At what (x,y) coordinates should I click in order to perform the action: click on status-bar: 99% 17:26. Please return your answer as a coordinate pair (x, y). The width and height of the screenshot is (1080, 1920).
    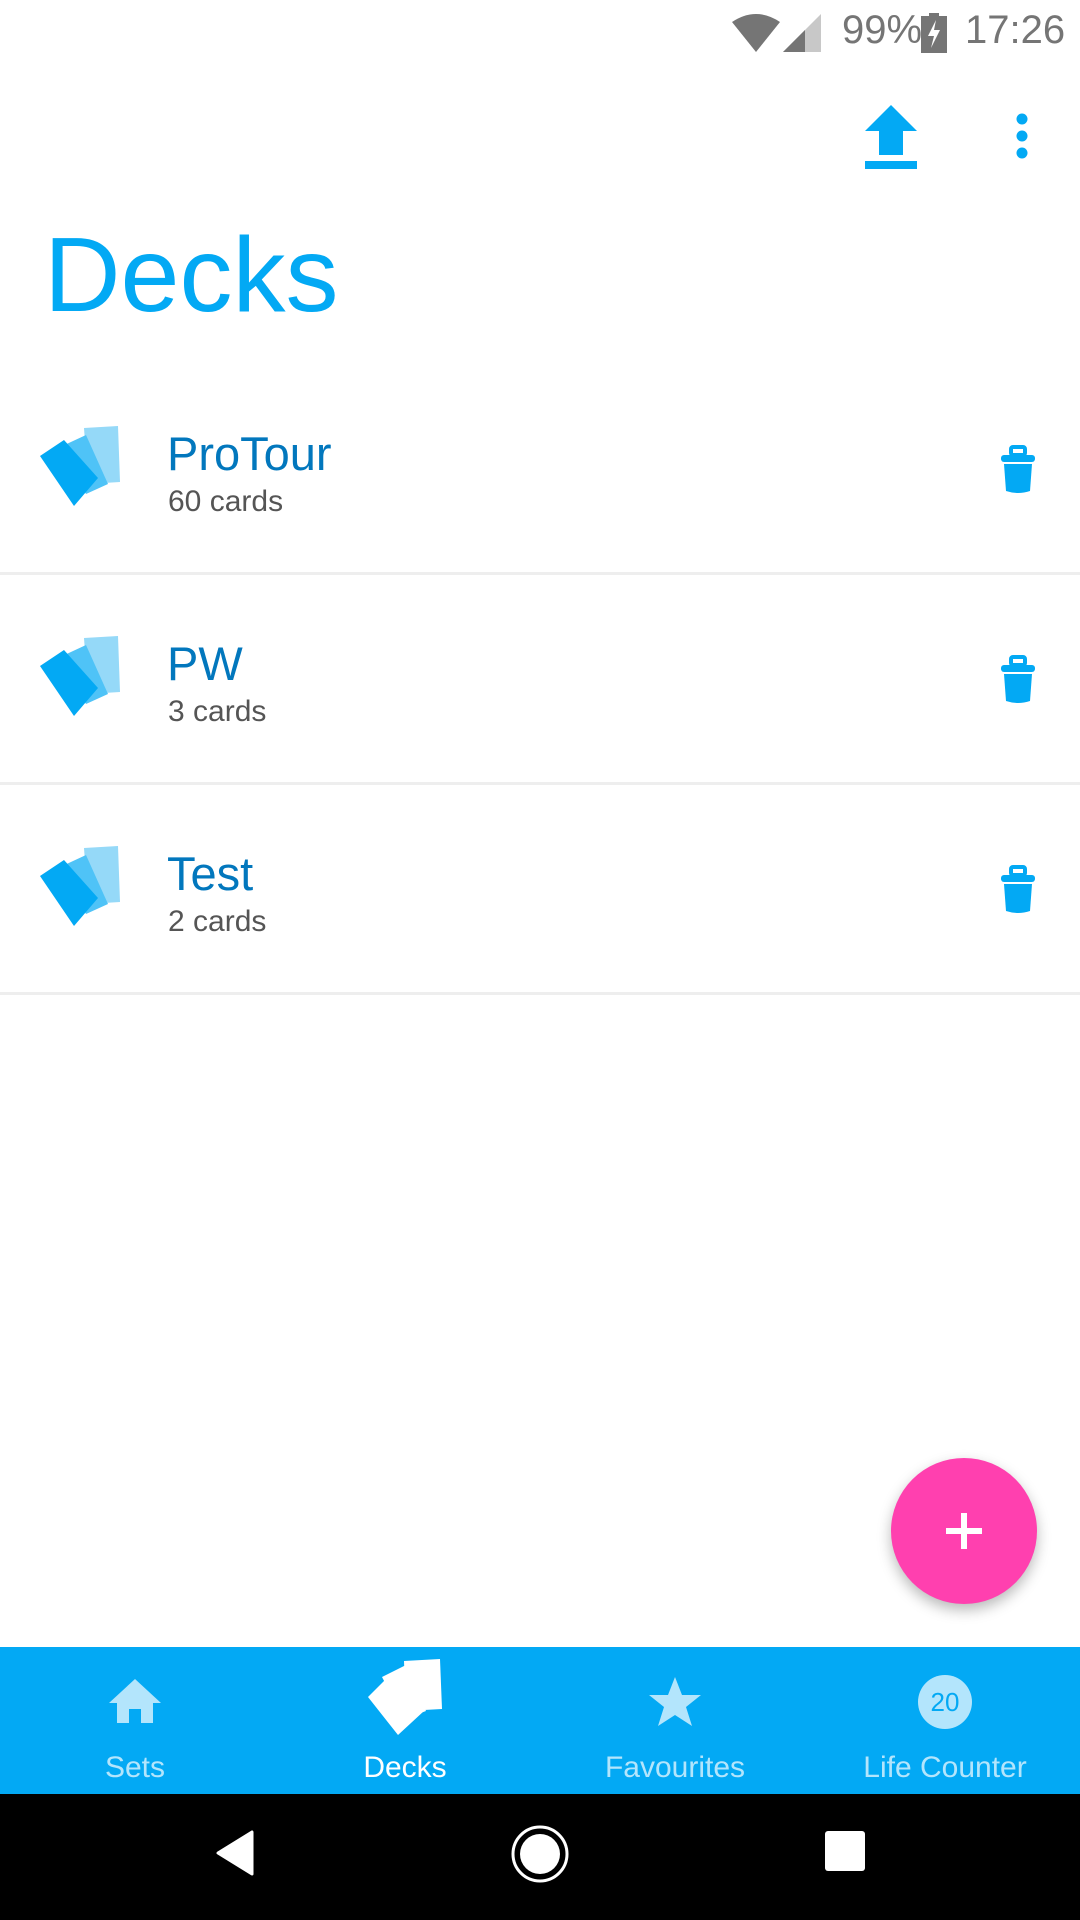
    Looking at the image, I should click on (540, 33).